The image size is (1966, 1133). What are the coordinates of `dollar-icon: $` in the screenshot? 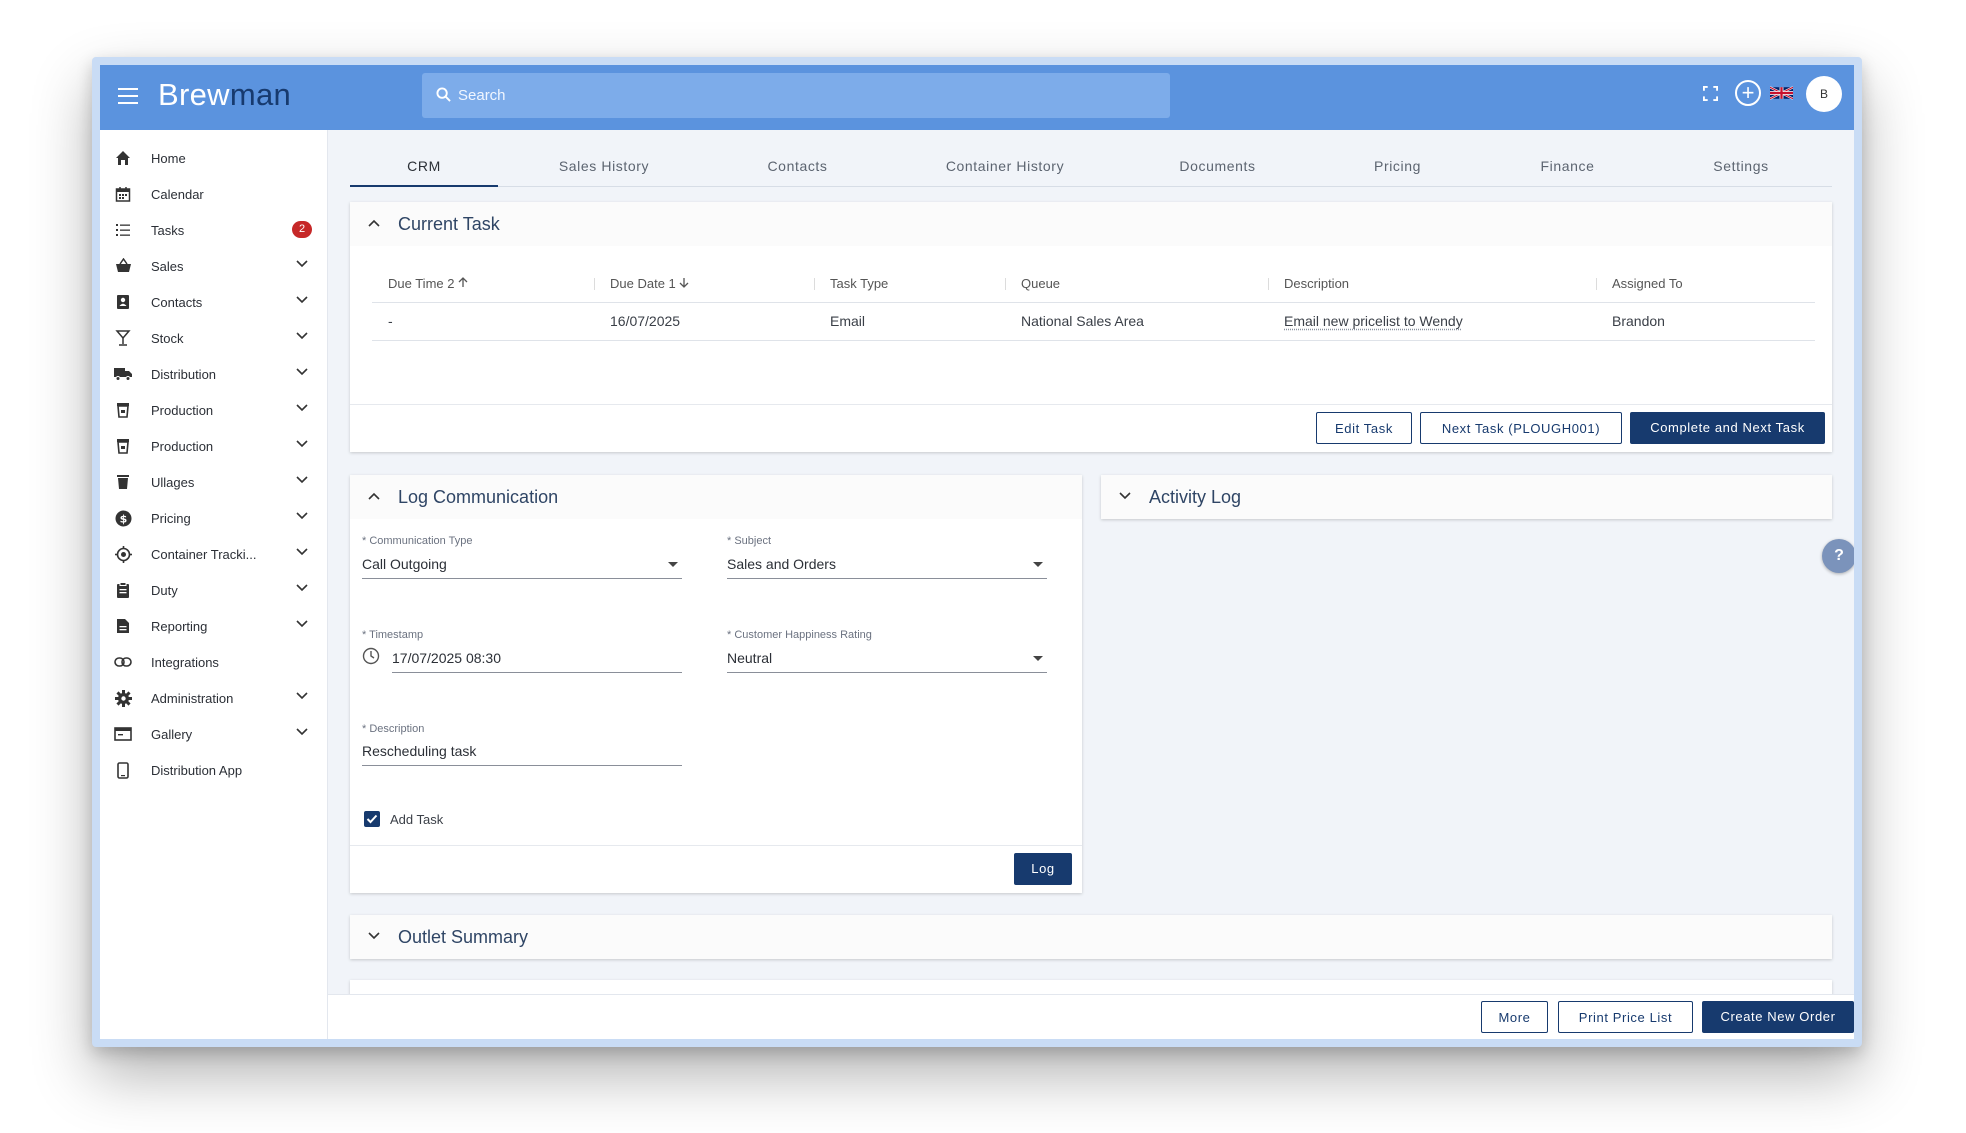 It's located at (123, 518).